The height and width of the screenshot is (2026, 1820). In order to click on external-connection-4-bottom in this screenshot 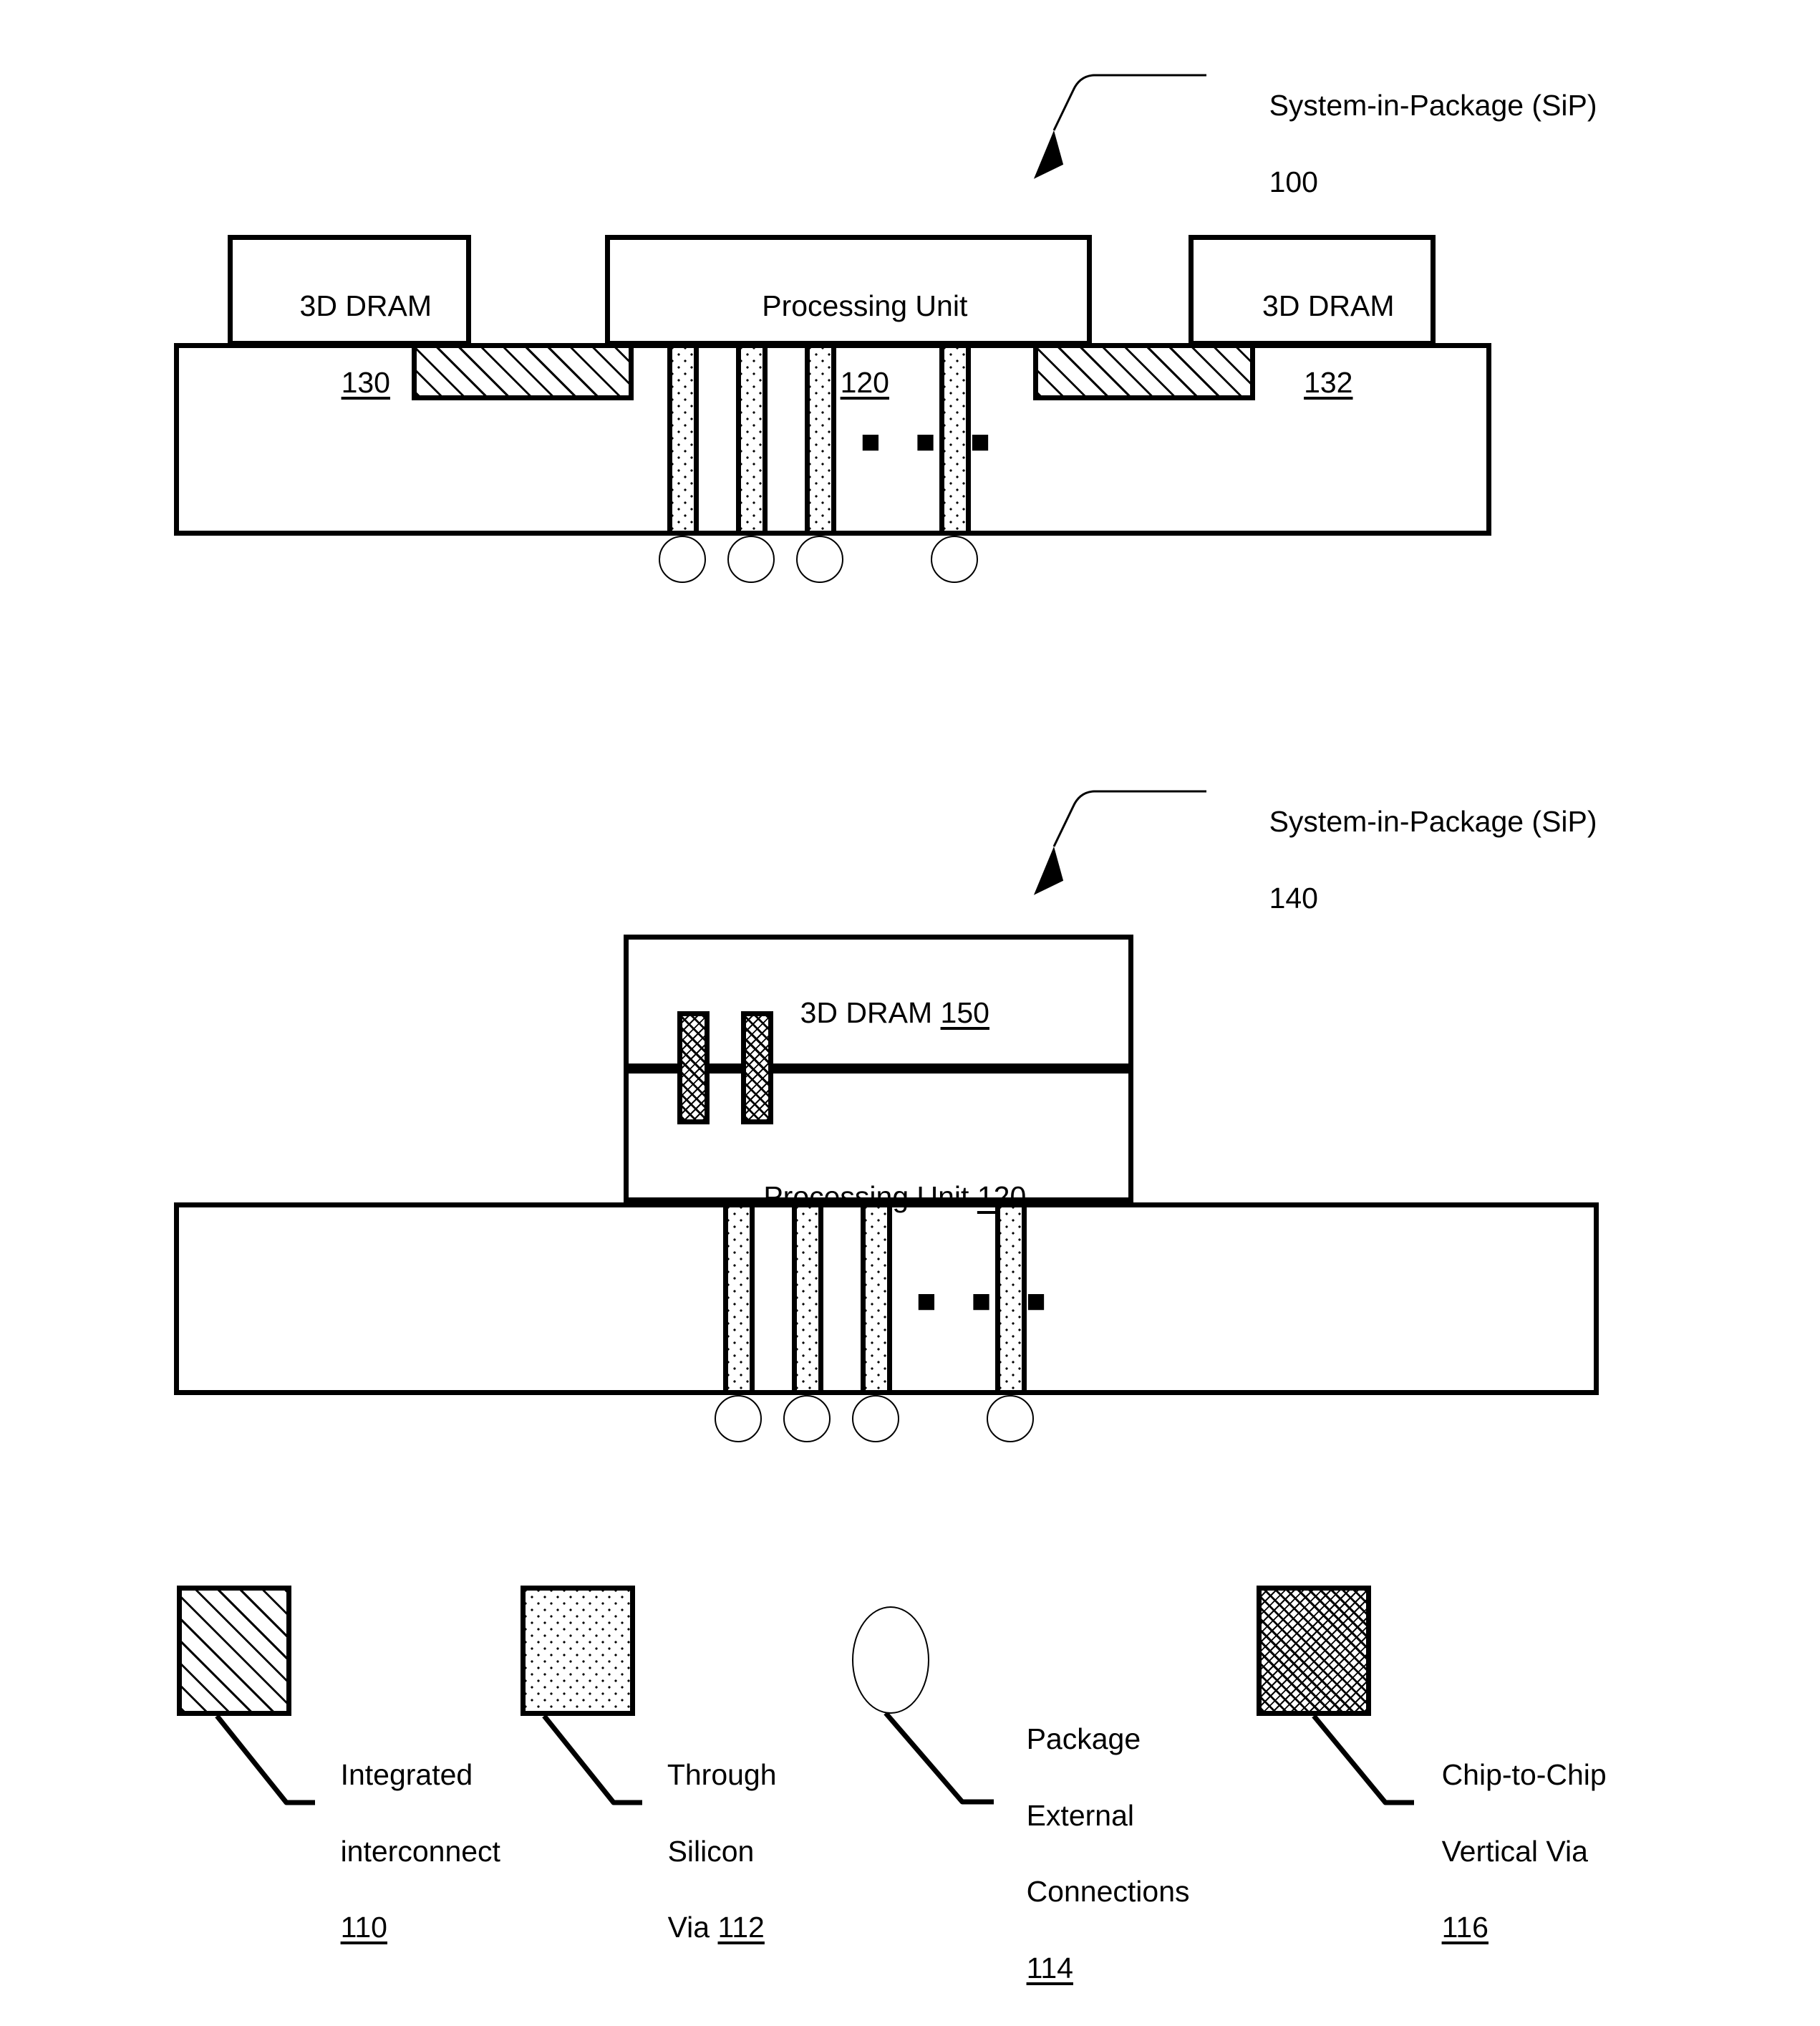, I will do `click(1010, 1418)`.